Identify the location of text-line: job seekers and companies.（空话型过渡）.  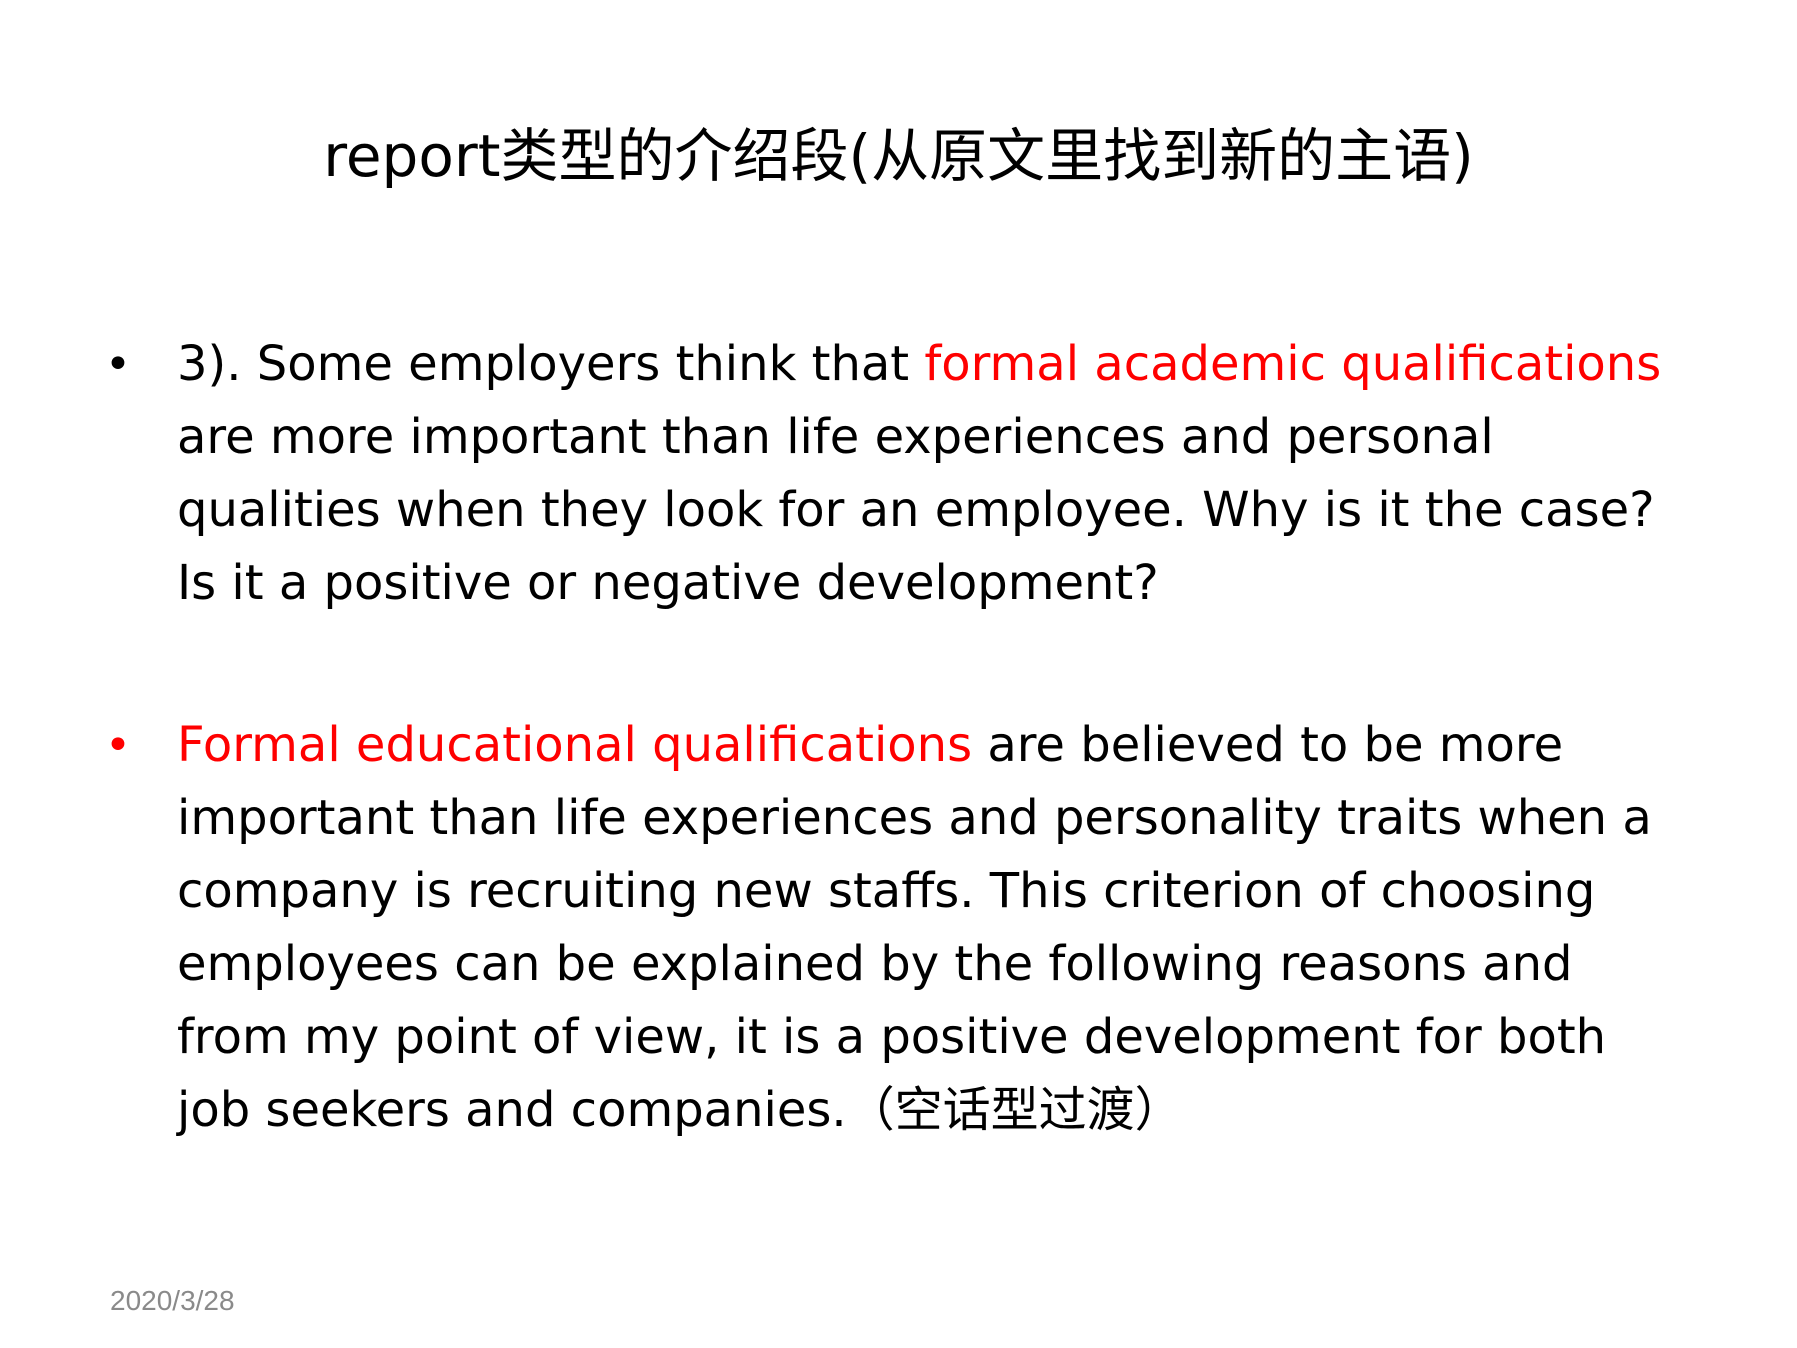
(680, 1110).